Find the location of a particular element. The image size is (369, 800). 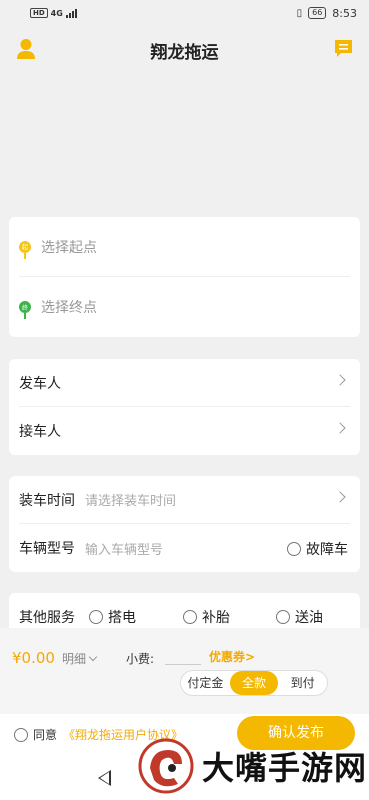

chevron-down-icon is located at coordinates (93, 657).